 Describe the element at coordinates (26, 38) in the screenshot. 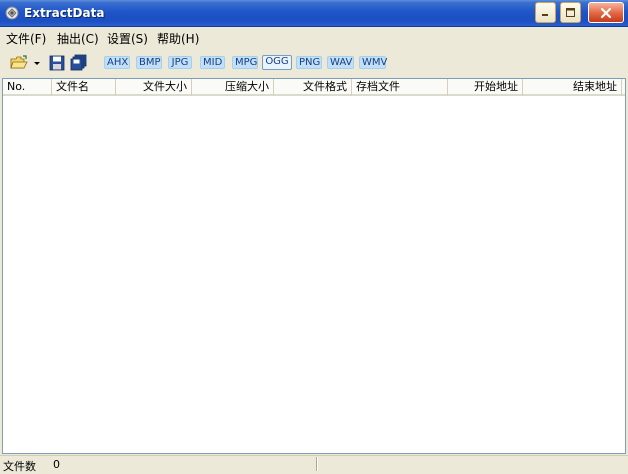

I see `menu-file: 文件(F)` at that location.